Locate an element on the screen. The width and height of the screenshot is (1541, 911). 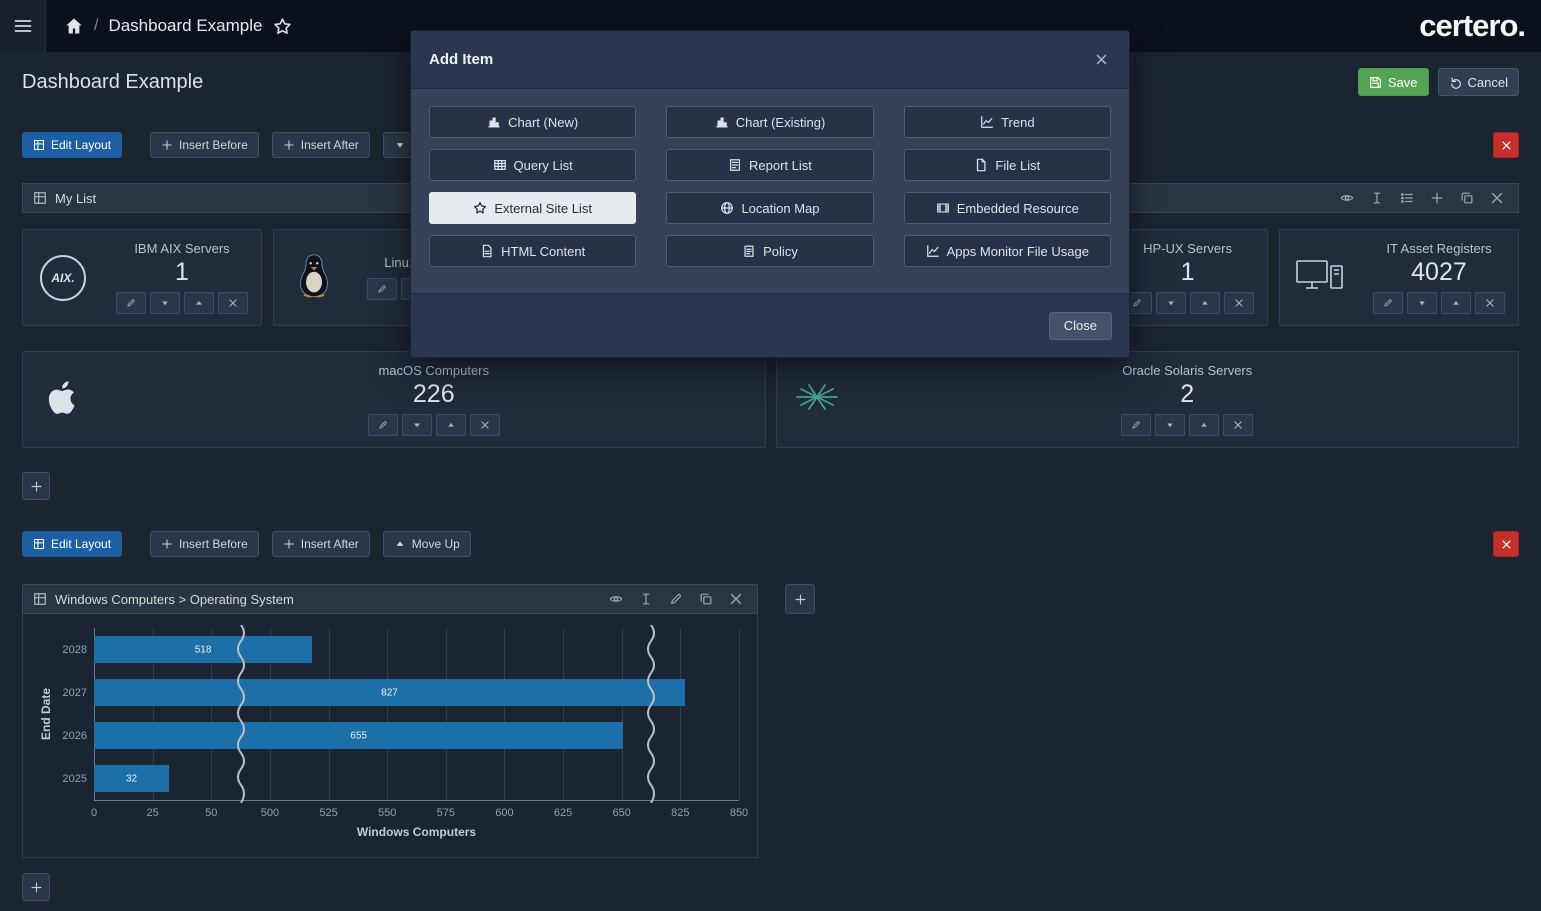
grid-icon is located at coordinates (39, 145).